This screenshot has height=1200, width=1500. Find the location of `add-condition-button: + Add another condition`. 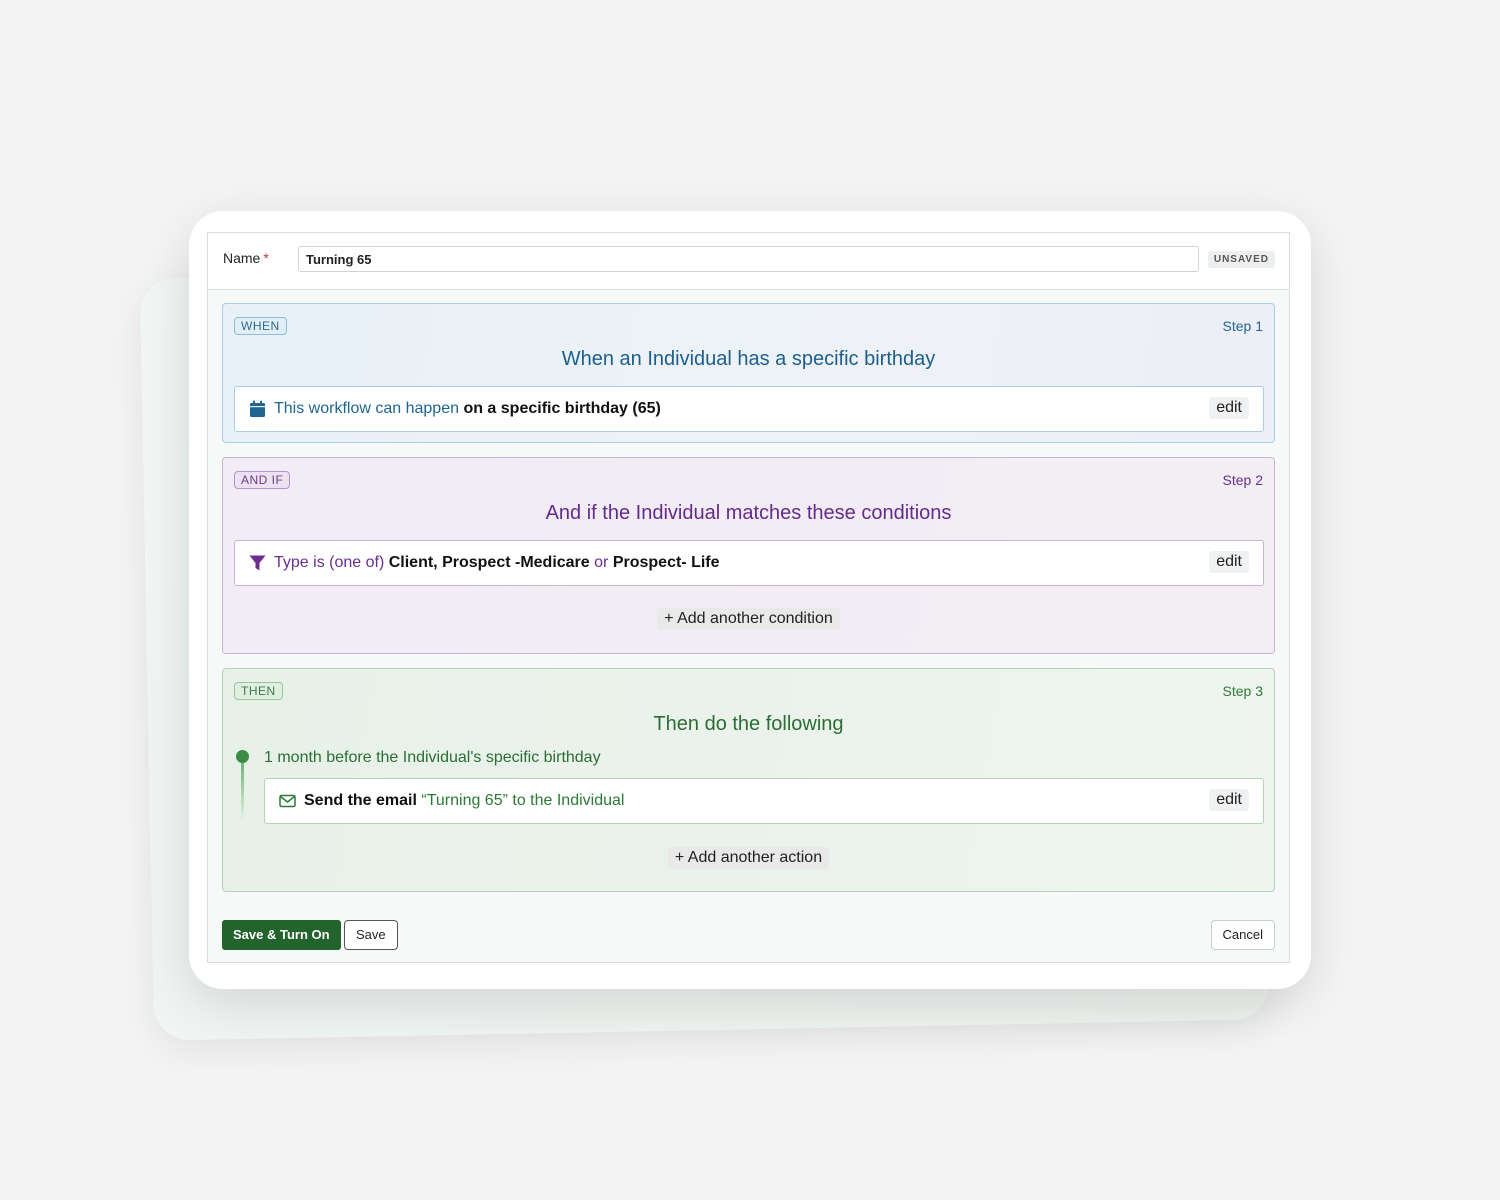

add-condition-button: + Add another condition is located at coordinates (748, 619).